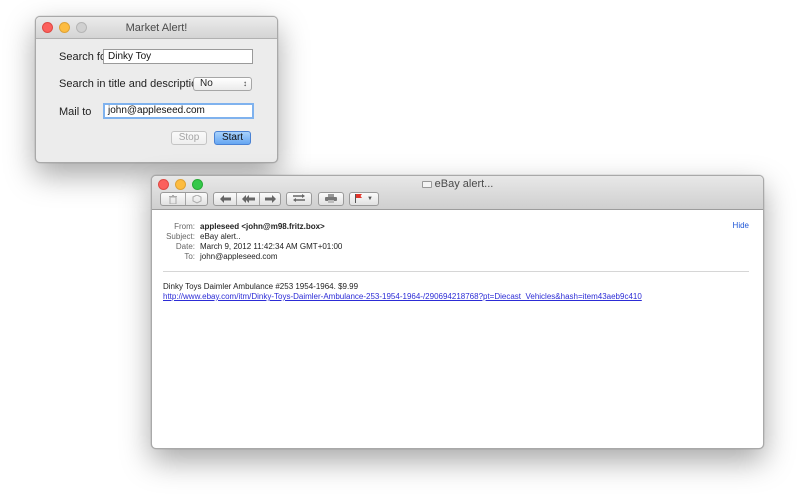  What do you see at coordinates (370, 199) in the screenshot?
I see `chevron-down-icon: ▼` at bounding box center [370, 199].